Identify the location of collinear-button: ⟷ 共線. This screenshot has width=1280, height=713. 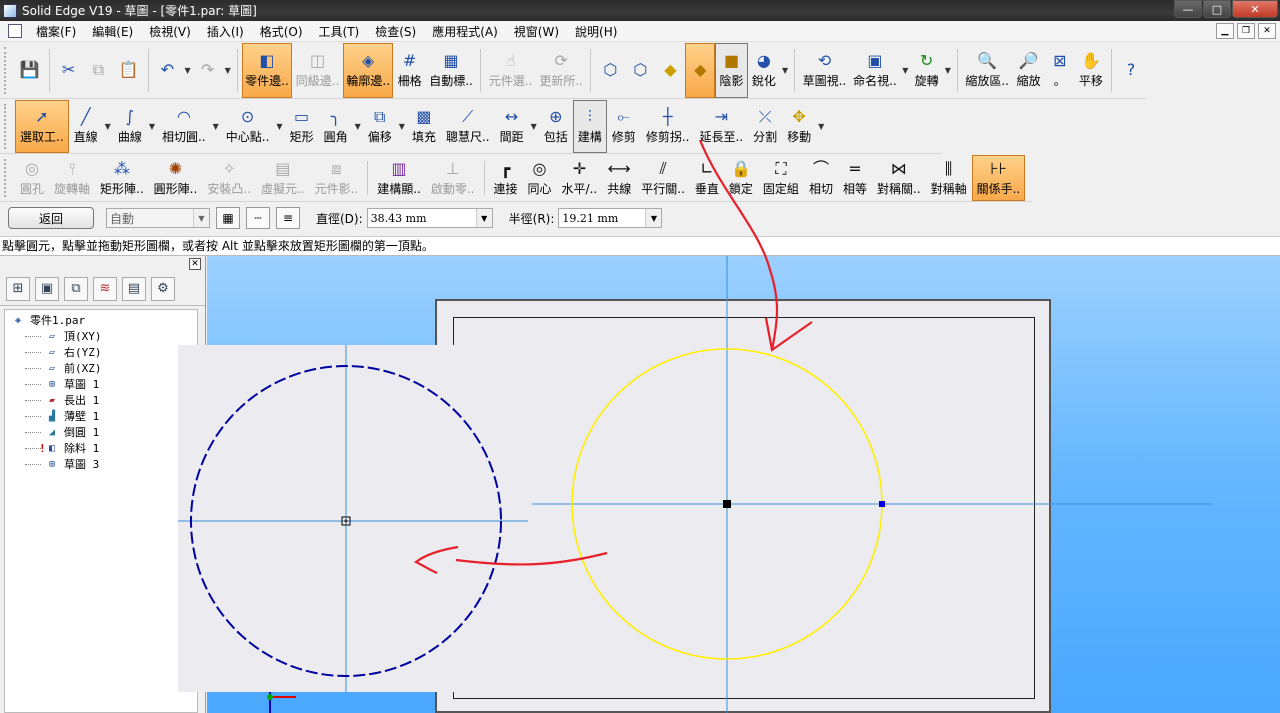
(619, 178).